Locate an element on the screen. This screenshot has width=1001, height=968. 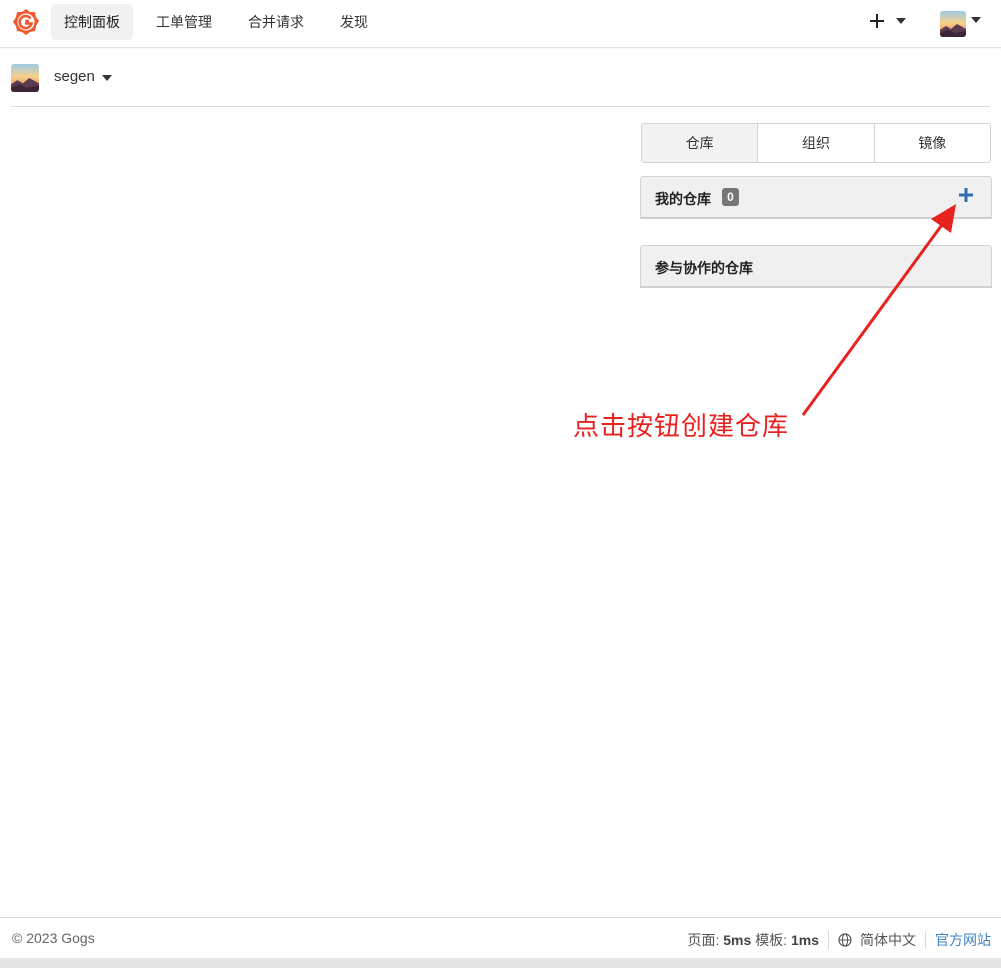
tab-organizations: 组织 is located at coordinates (816, 143).